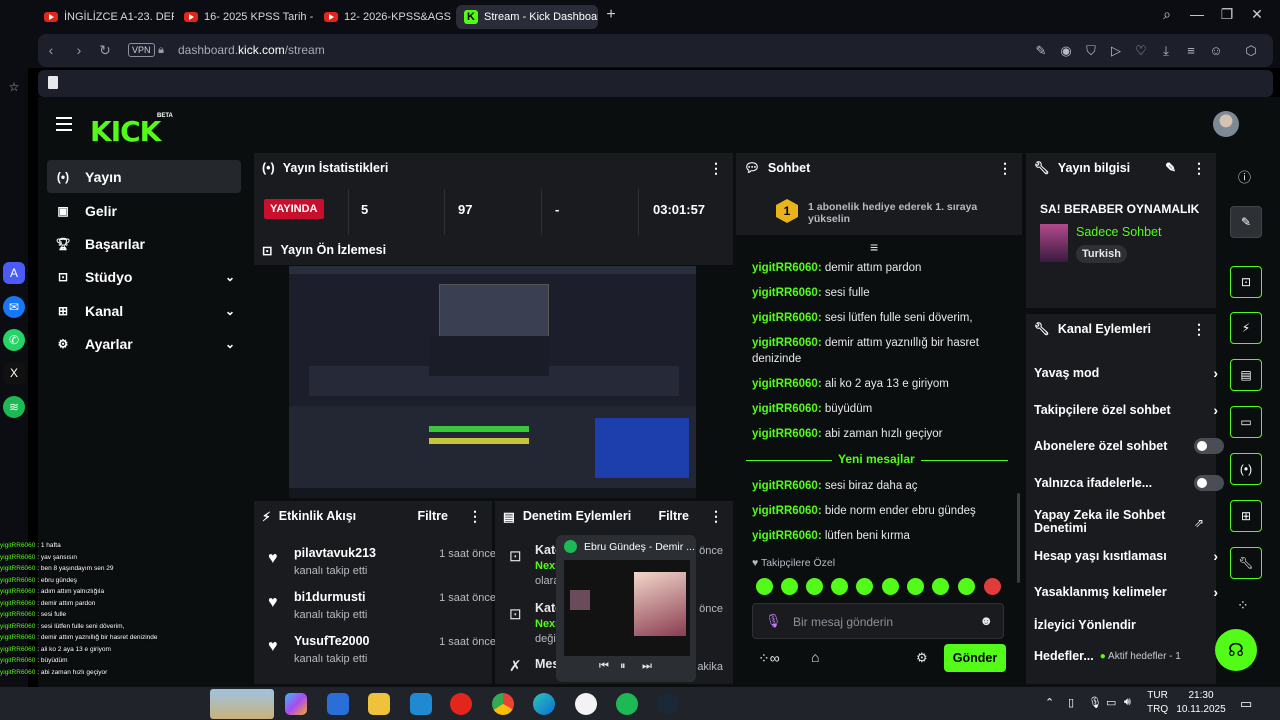 The image size is (1280, 720). Describe the element at coordinates (14, 340) in the screenshot. I see `whatsapp-icon: ✆` at that location.